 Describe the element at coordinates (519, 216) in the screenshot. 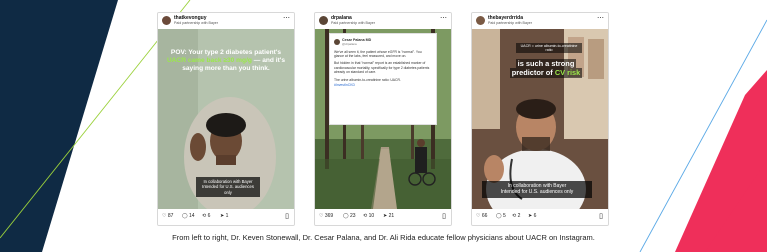

I see `repost-count: 2` at that location.